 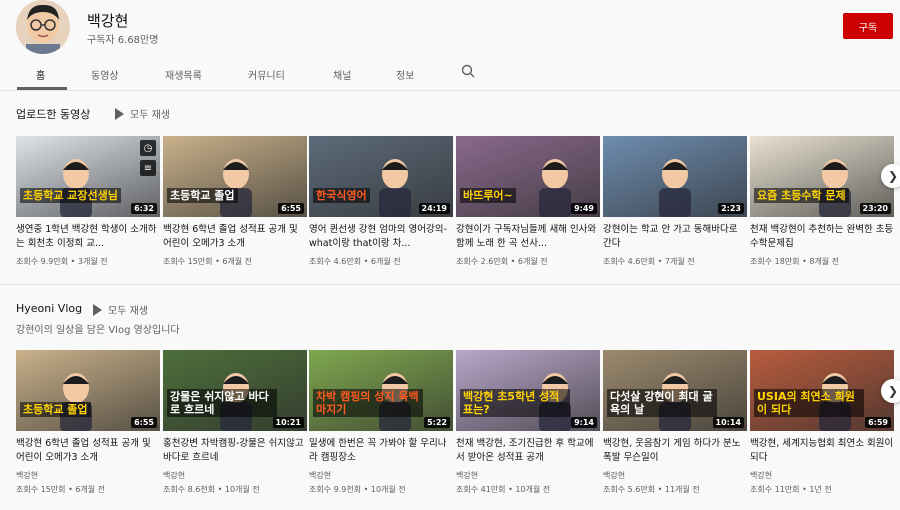 What do you see at coordinates (105, 74) in the screenshot?
I see `tab-videos: 동영상` at bounding box center [105, 74].